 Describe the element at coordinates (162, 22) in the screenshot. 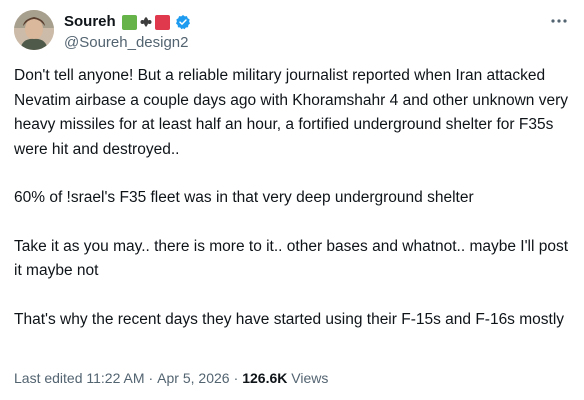

I see `red-flag-icon` at that location.